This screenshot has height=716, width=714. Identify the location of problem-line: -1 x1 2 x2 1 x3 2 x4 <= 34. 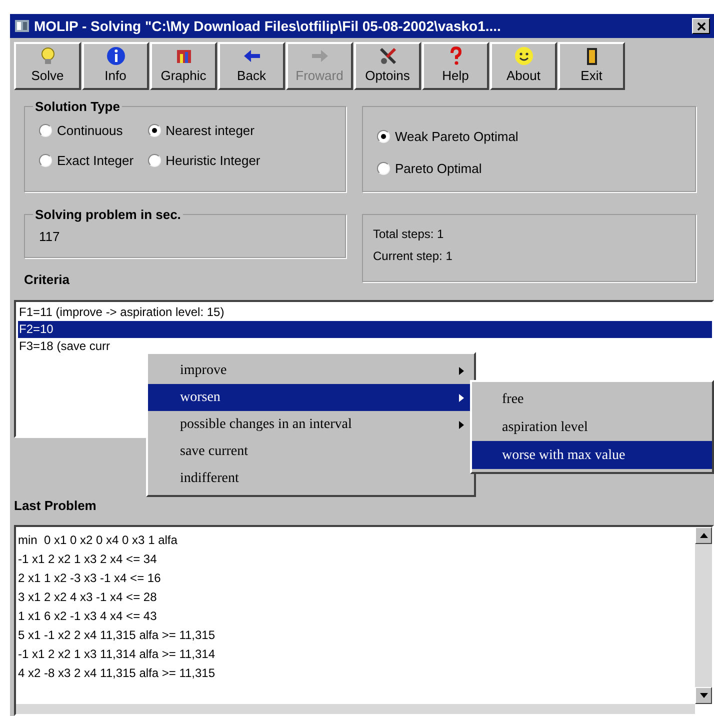
(88, 559).